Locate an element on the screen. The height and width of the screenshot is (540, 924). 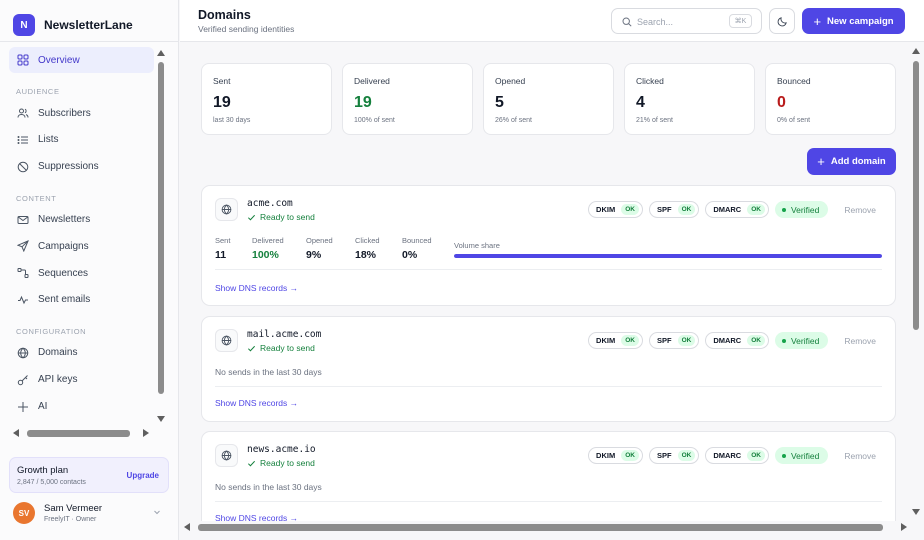
domain-name: news.acme.io is located at coordinates (281, 449).